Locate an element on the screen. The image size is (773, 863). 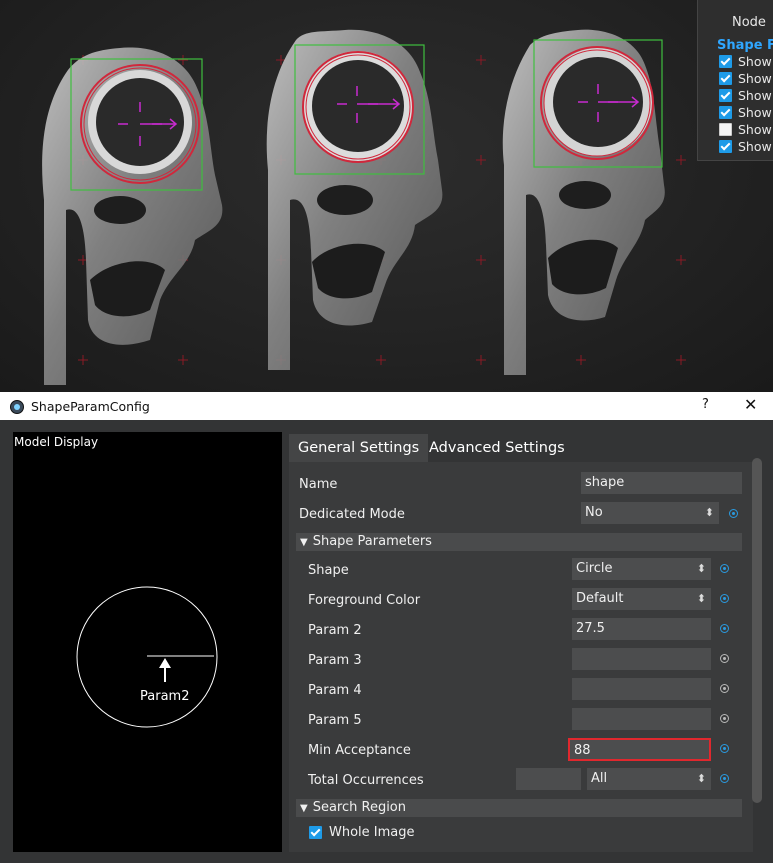
min-acceptance-label: Min Acceptance is located at coordinates (359, 750).